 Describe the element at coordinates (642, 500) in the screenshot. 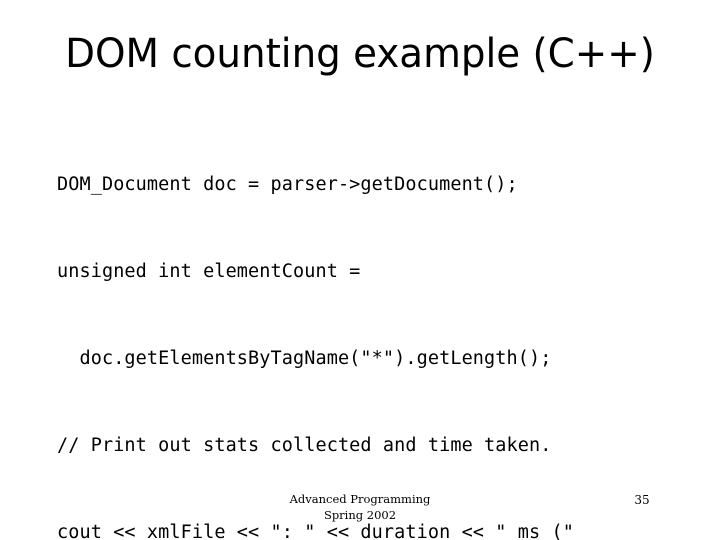

I see `slide-page-number: 35` at that location.